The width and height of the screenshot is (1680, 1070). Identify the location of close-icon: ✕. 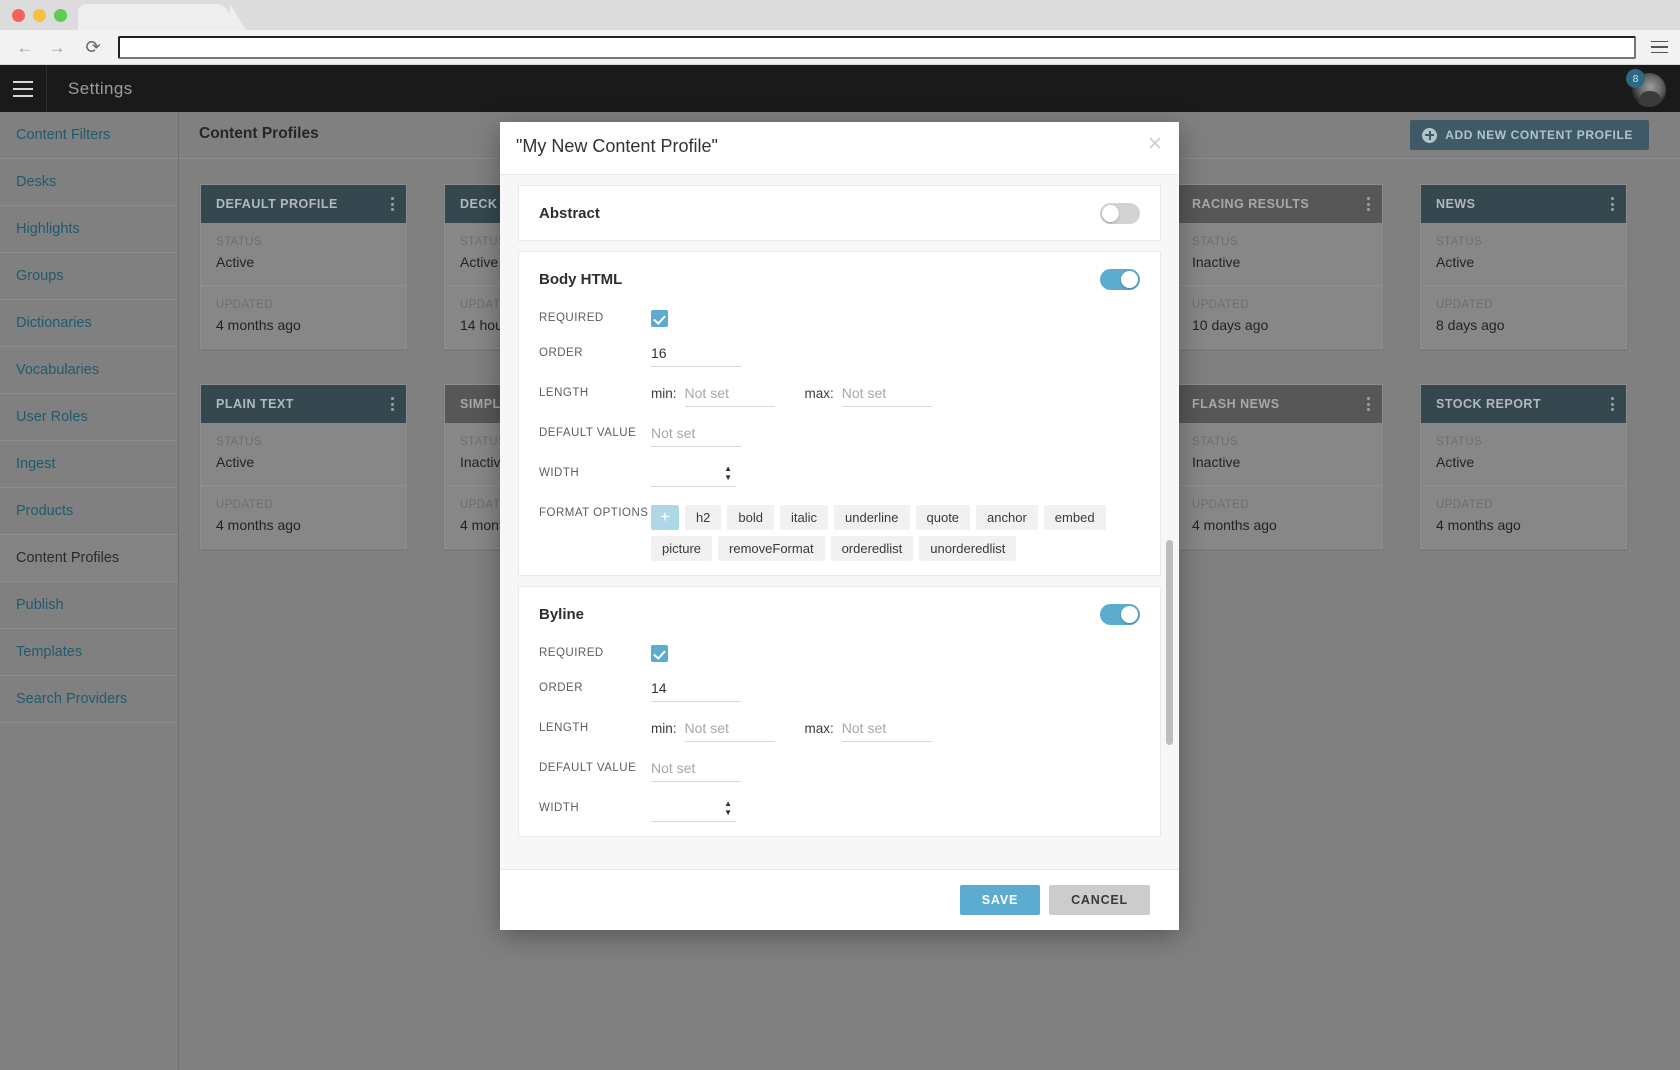
(1155, 145).